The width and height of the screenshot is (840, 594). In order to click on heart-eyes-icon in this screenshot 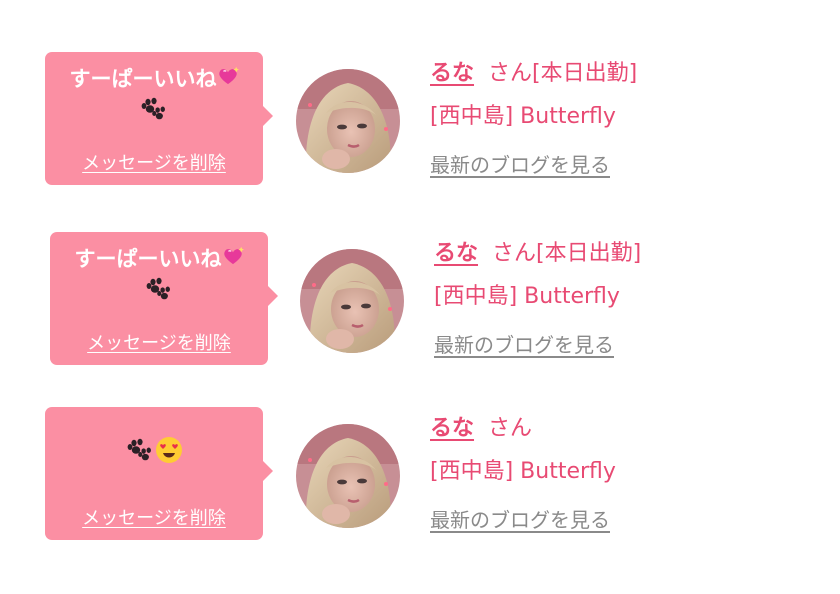, I will do `click(169, 450)`.